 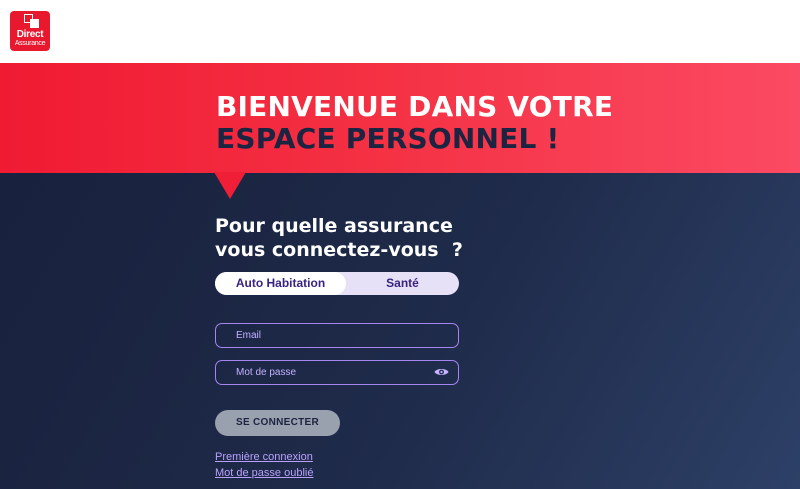 I want to click on tab-auto-habitation: Auto Habitation, so click(x=280, y=283).